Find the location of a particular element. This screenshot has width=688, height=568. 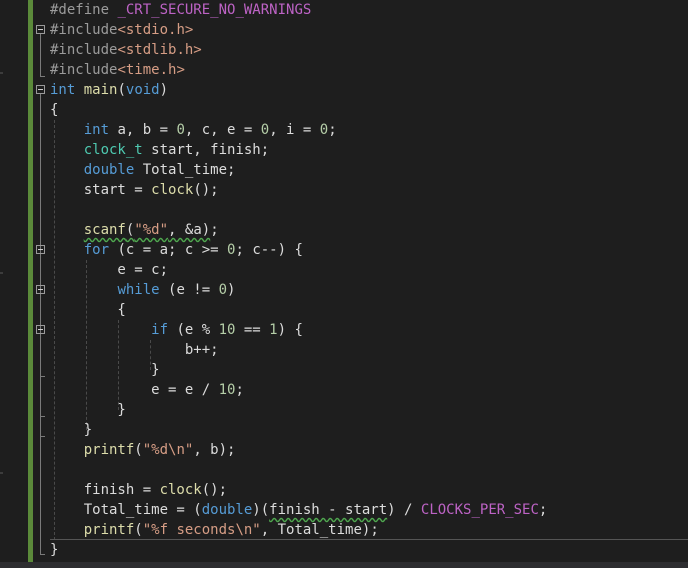

code-token: #define is located at coordinates (84, 10).